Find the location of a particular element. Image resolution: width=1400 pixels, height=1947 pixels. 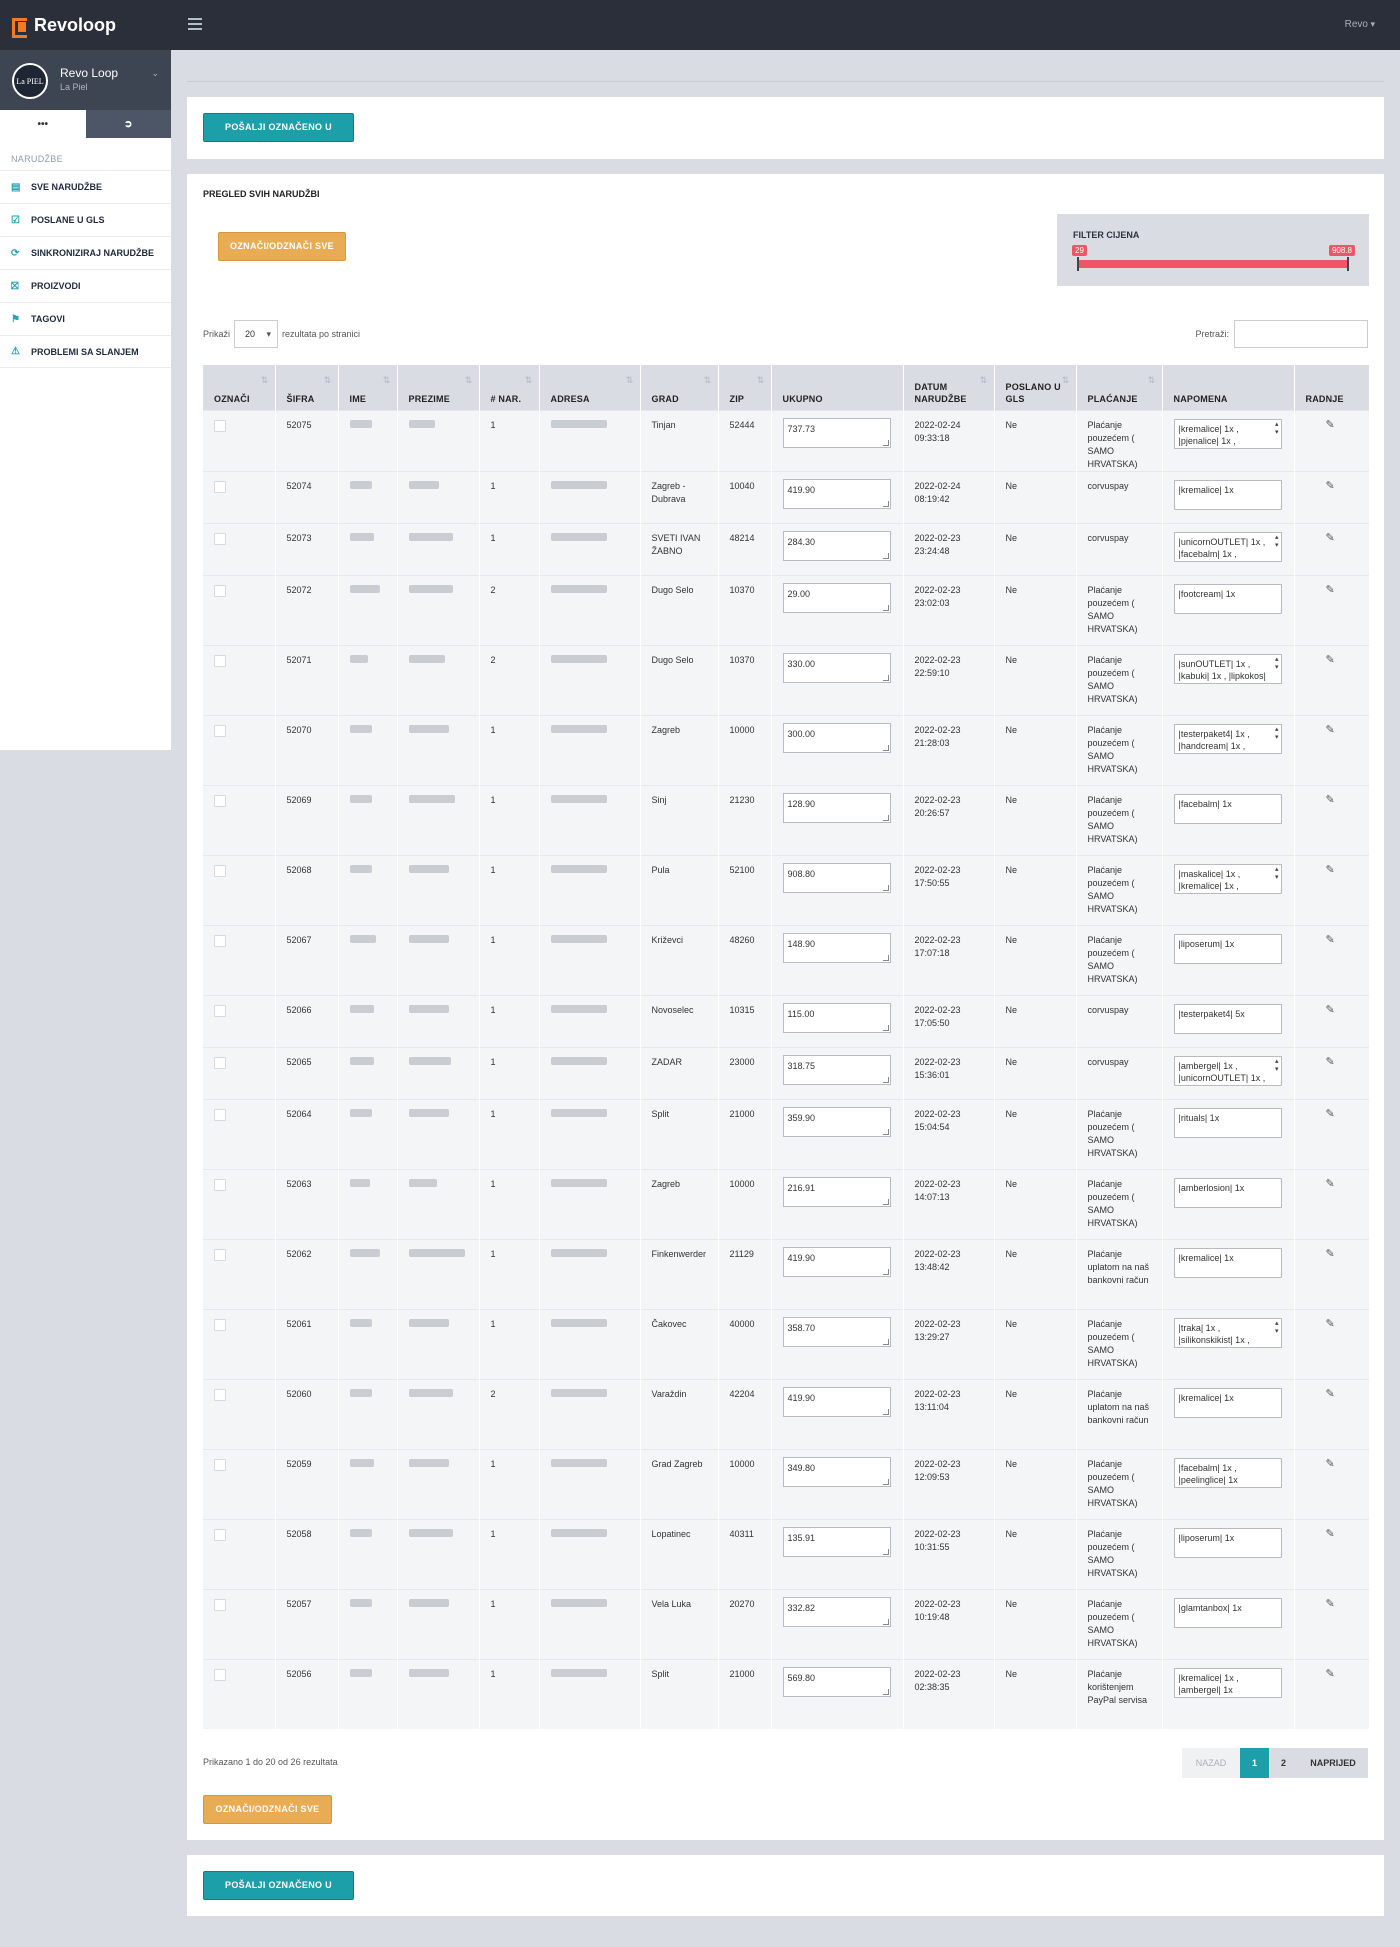

column-header-poslano: POSLANO U GLS ⇅ is located at coordinates (1034, 387).